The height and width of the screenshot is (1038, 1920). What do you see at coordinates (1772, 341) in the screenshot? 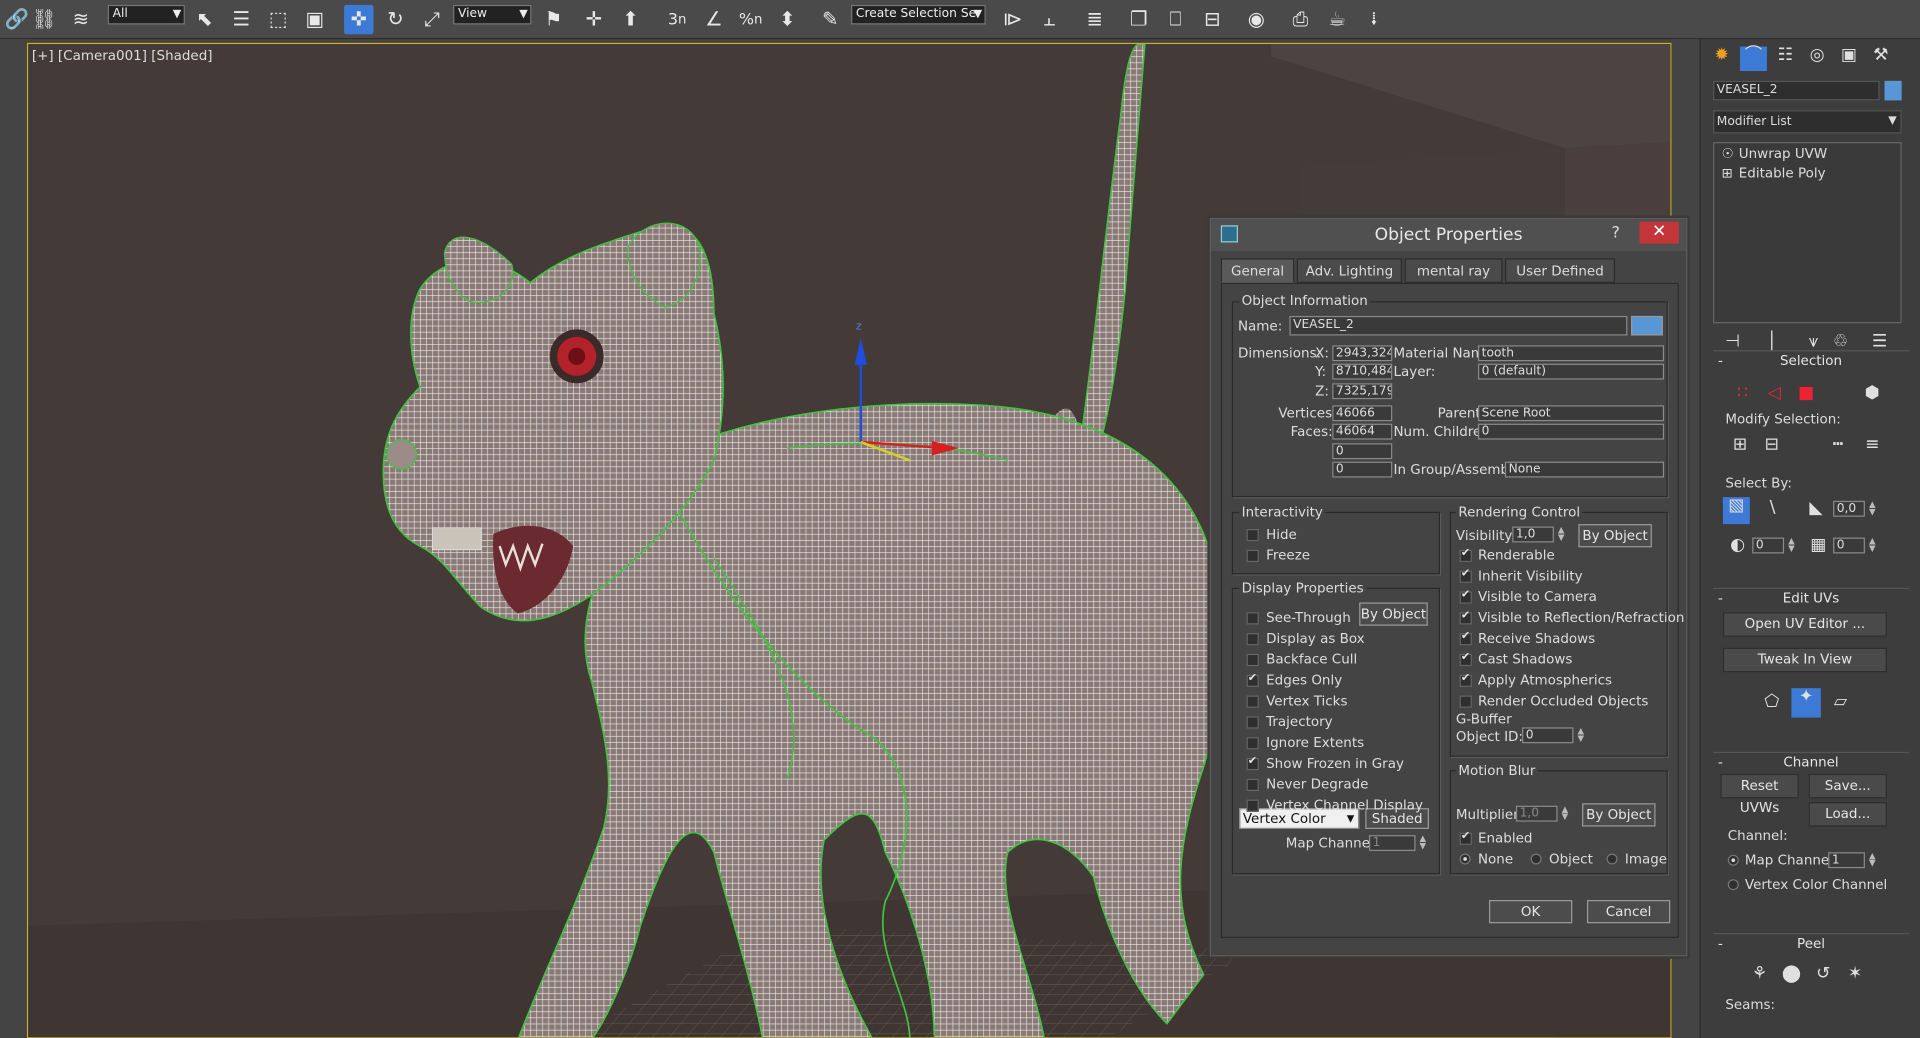
I see `show-end-result-icon: │` at bounding box center [1772, 341].